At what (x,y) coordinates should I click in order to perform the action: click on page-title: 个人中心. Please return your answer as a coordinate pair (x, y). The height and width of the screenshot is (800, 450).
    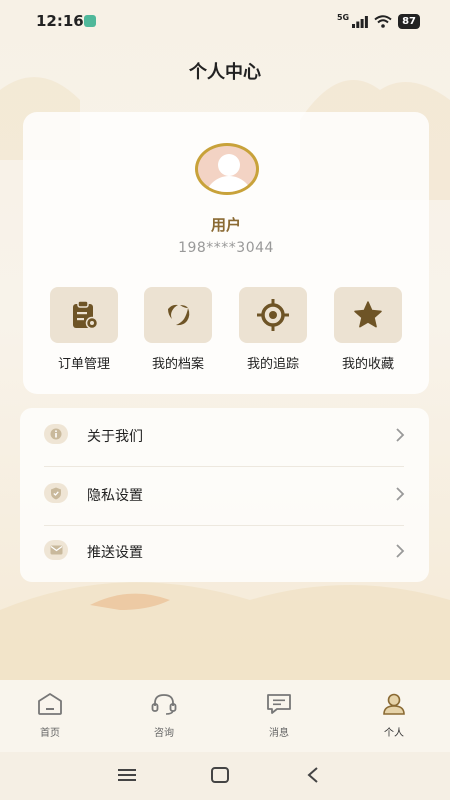
    Looking at the image, I should click on (225, 72).